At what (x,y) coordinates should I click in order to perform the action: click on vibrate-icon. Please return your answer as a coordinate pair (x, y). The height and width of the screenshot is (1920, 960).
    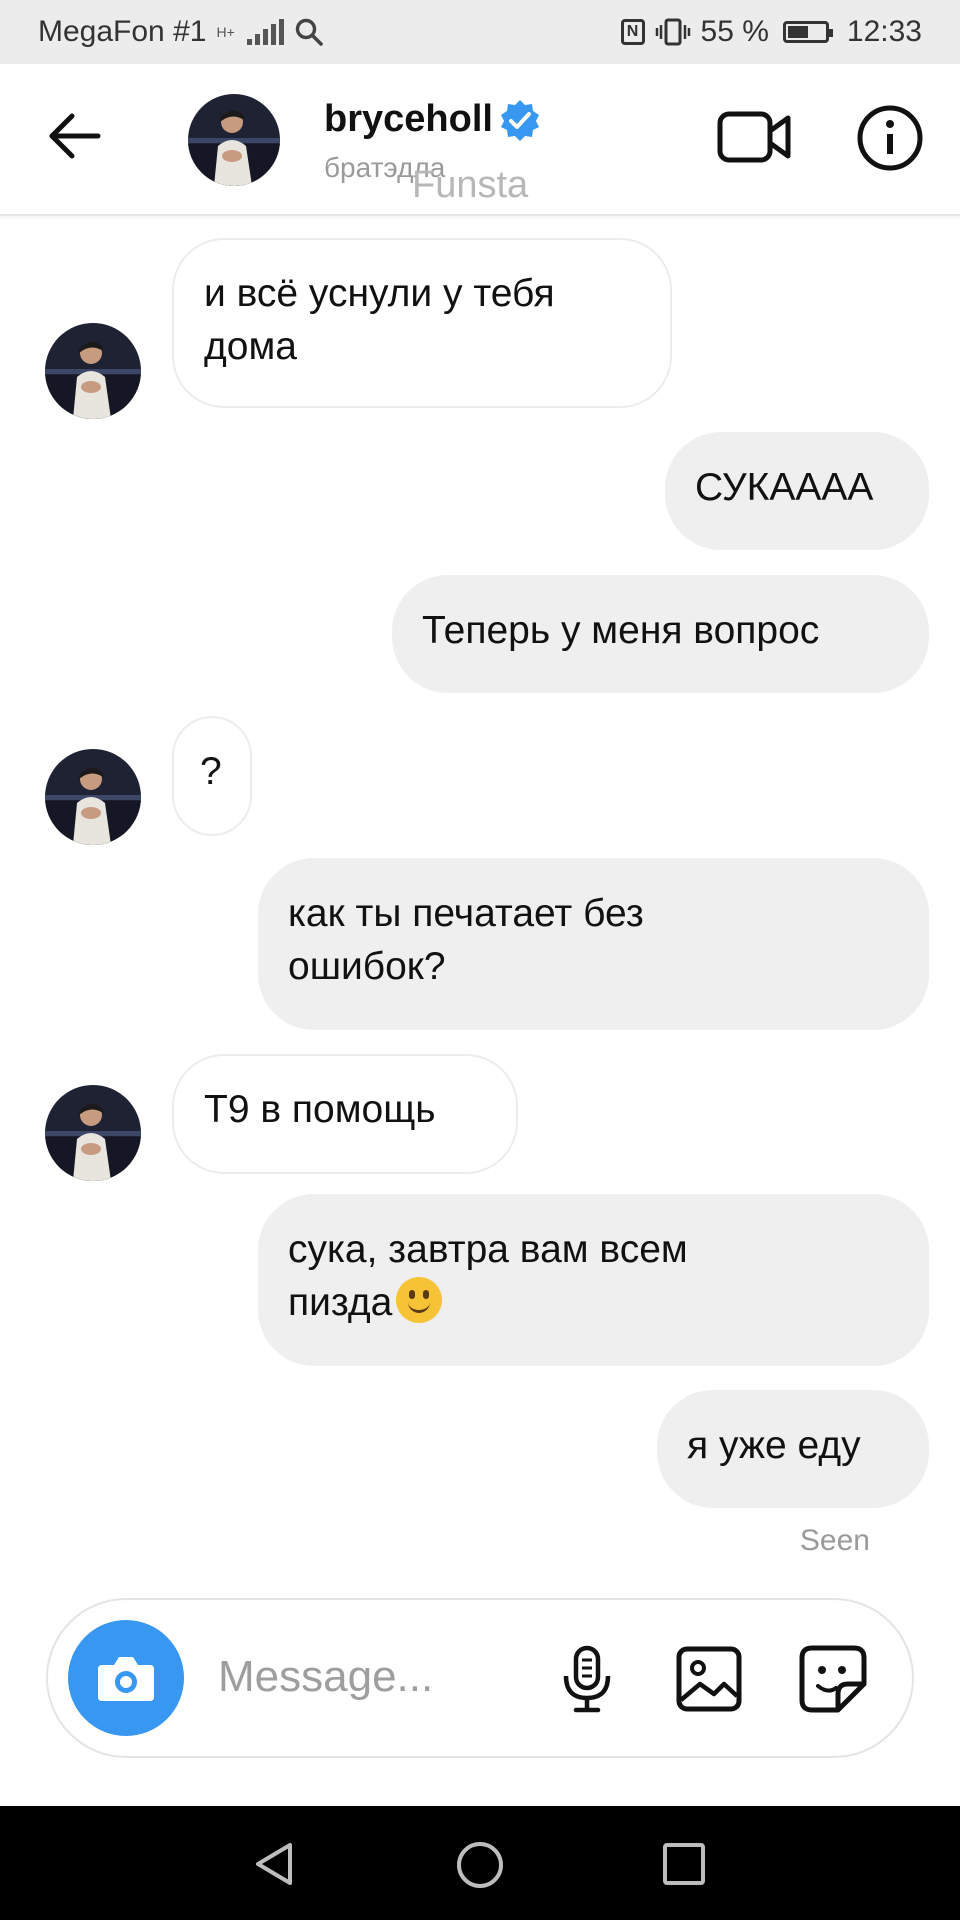
    Looking at the image, I should click on (672, 32).